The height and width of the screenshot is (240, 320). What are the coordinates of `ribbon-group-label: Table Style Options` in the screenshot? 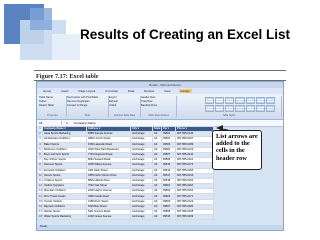 It's located at (158, 115).